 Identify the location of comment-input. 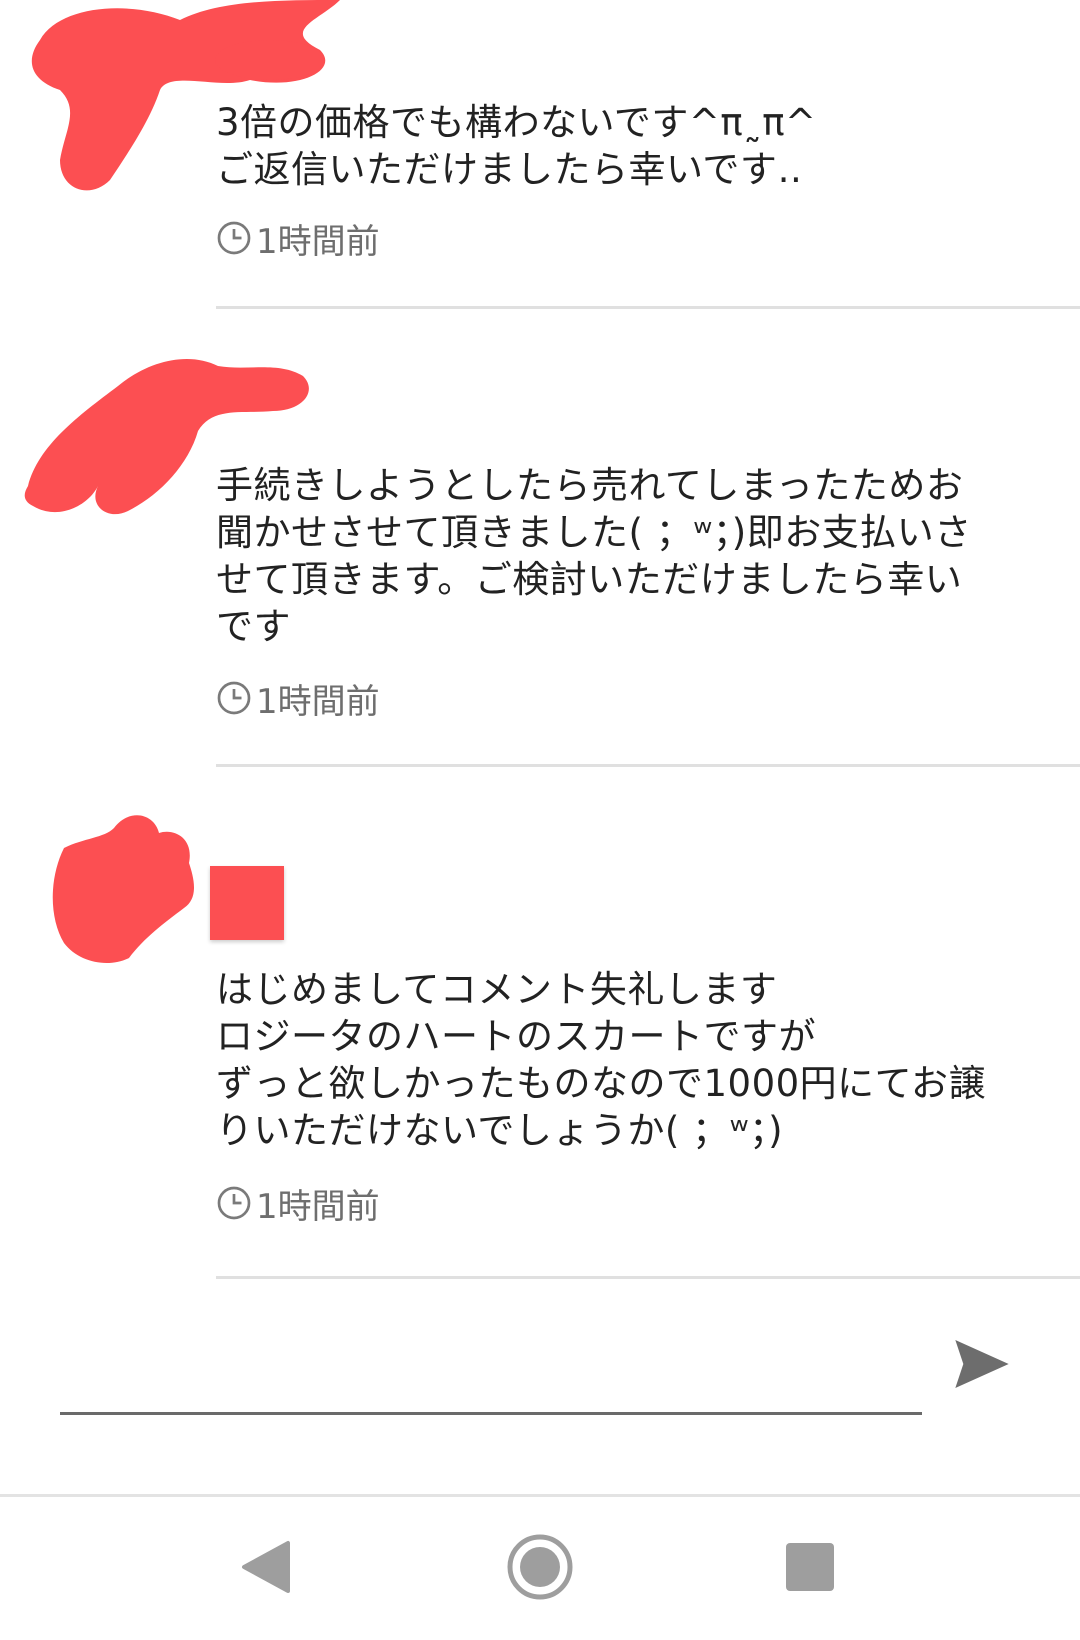
(491, 1383).